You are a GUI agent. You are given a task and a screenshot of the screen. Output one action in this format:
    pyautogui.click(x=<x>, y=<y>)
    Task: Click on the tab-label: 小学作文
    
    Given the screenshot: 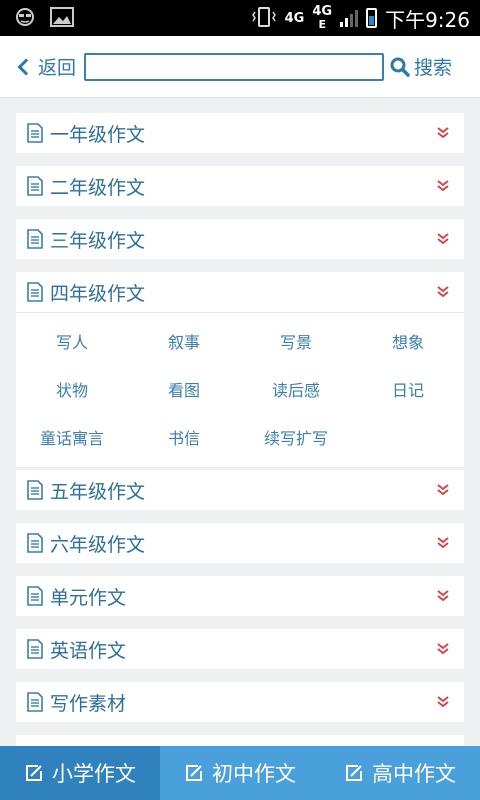 What is the action you would take?
    pyautogui.click(x=94, y=774)
    